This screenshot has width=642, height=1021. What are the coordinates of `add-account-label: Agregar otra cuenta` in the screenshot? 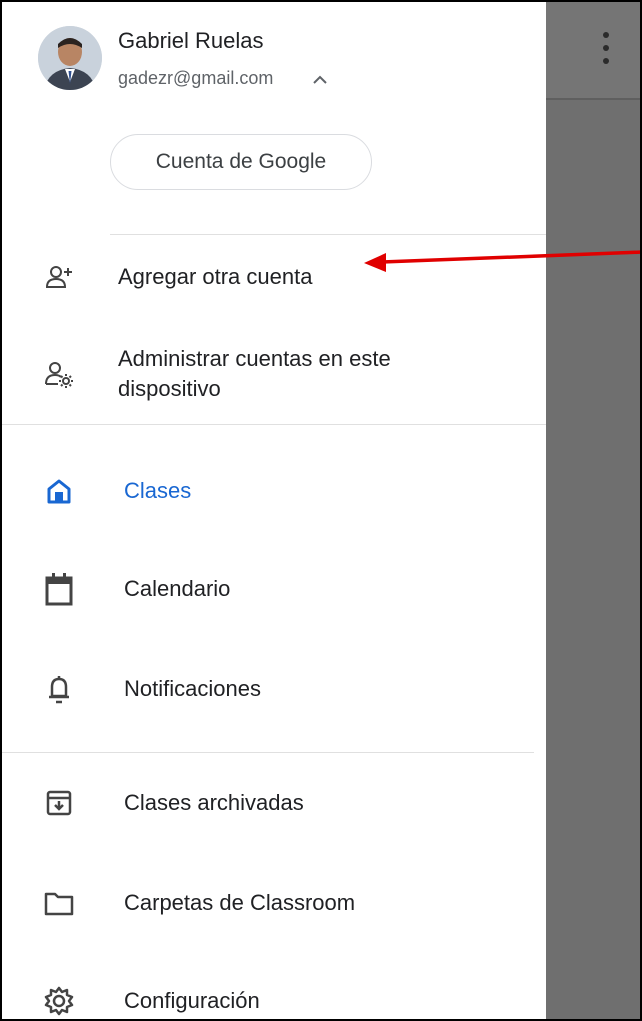 It's located at (215, 276).